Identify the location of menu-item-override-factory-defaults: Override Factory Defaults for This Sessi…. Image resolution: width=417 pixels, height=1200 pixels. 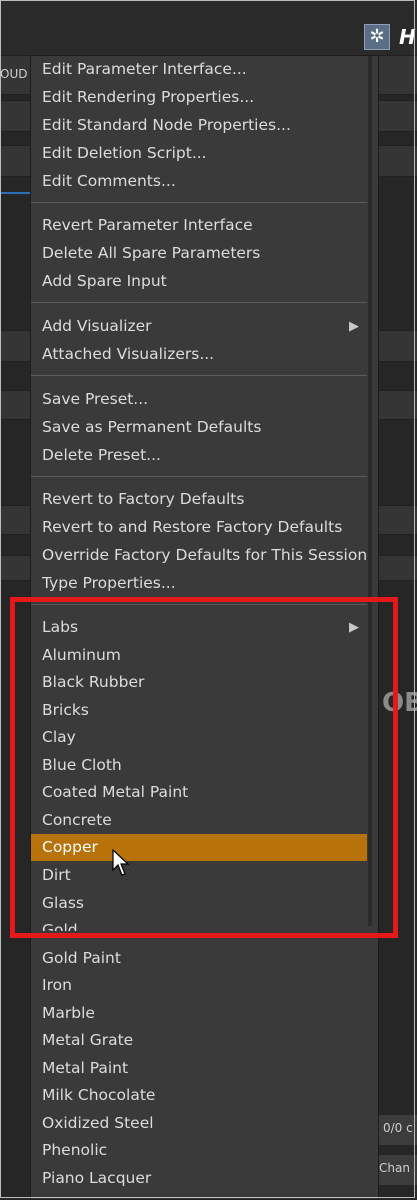
(199, 555).